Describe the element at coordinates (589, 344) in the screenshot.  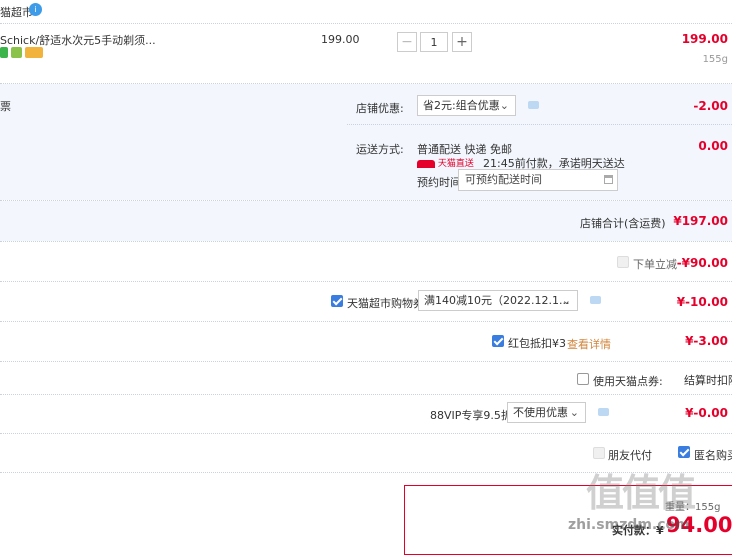
I see `red-packet-details-link: 查看详情` at that location.